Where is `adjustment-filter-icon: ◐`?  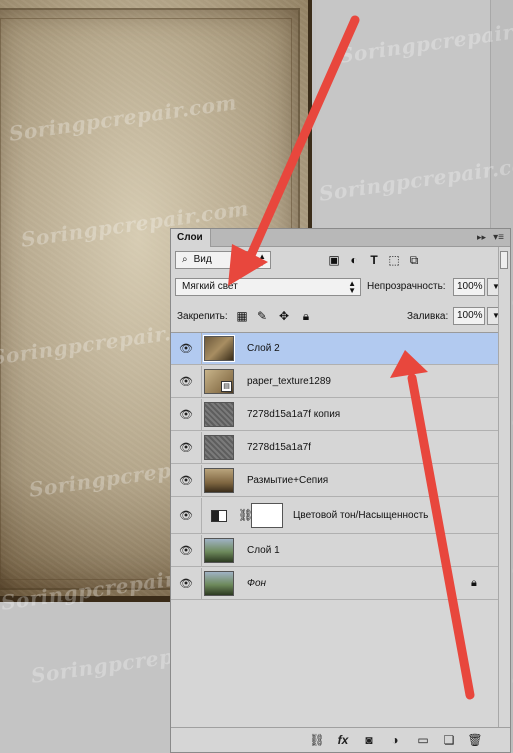 adjustment-filter-icon: ◐ is located at coordinates (354, 260).